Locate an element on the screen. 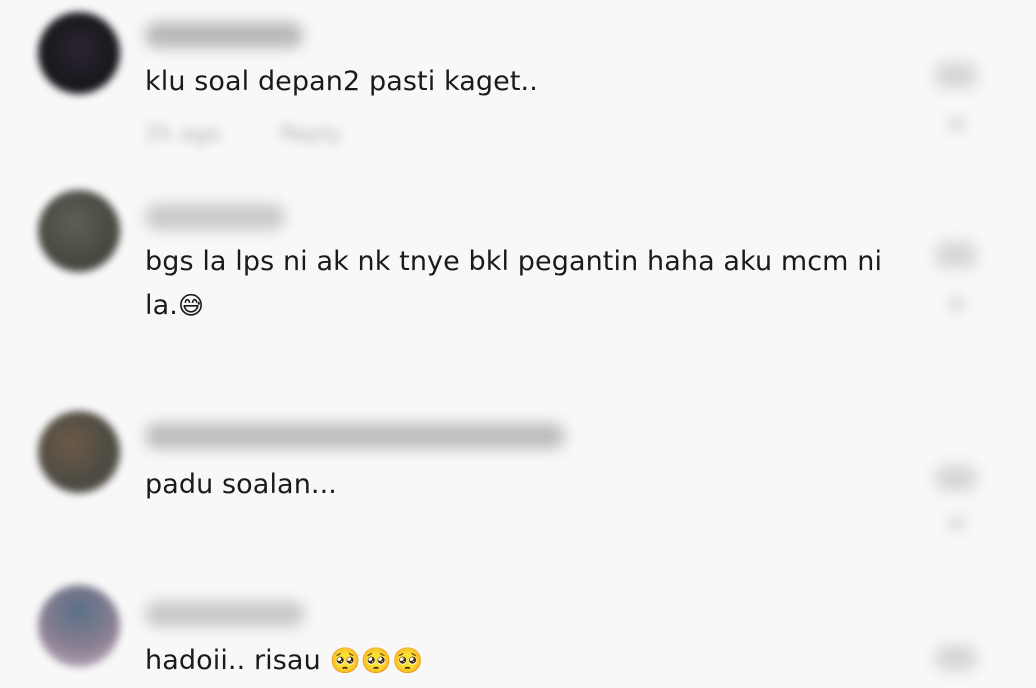  comment-text-line-end: la. is located at coordinates (161, 305).